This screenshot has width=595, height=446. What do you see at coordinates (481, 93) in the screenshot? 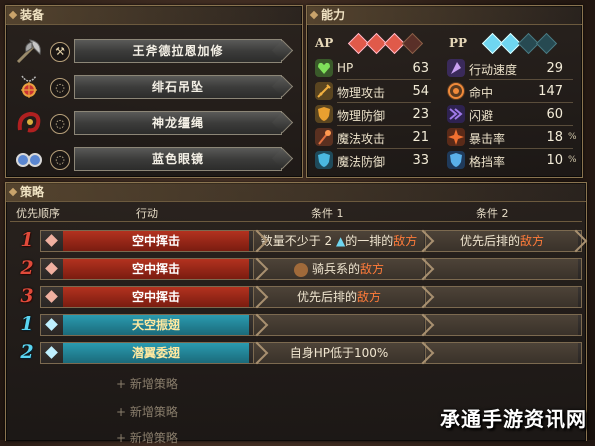
I see `stat-name: 命中` at bounding box center [481, 93].